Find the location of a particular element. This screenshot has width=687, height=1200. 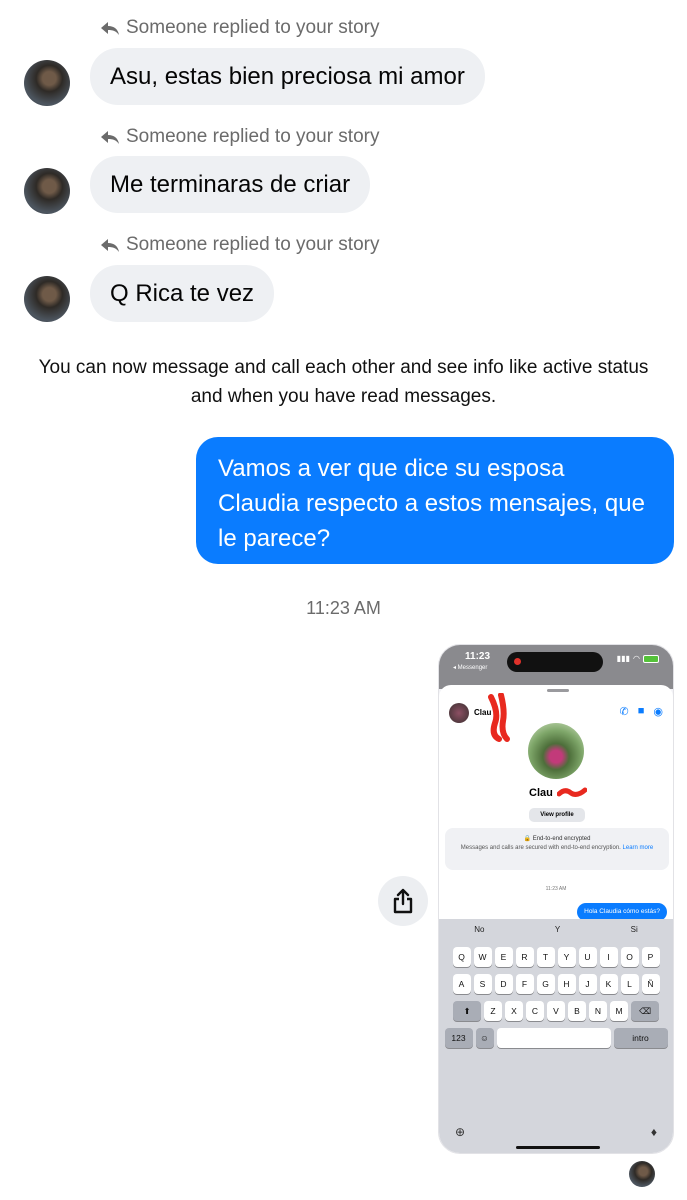

messenger-icon: ◉ is located at coordinates (658, 712).